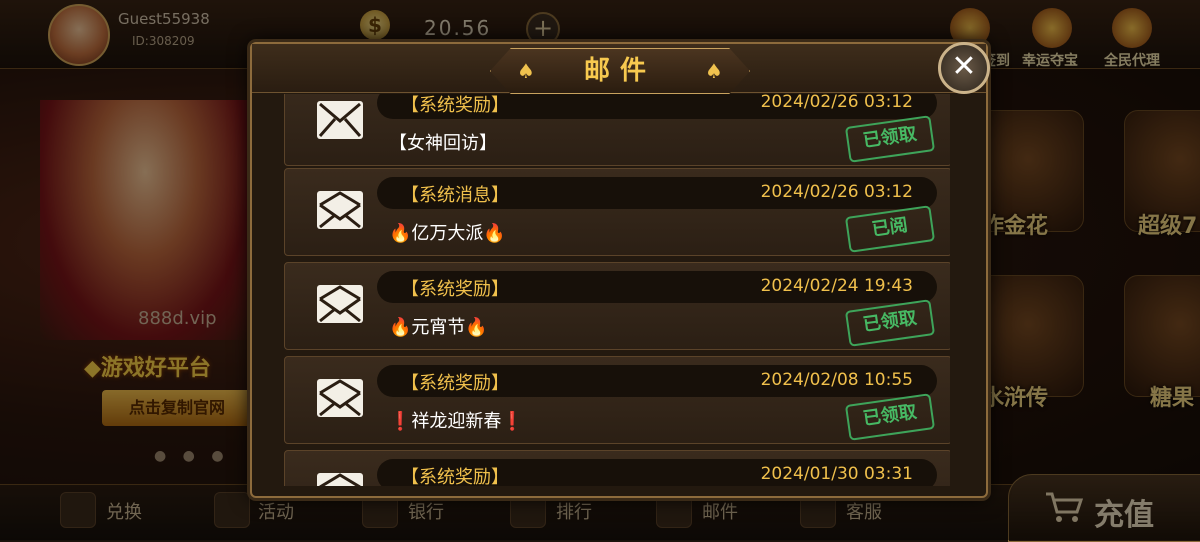 This screenshot has width=1200, height=542. I want to click on mail-subject: 🔥亿万大派🔥, so click(447, 233).